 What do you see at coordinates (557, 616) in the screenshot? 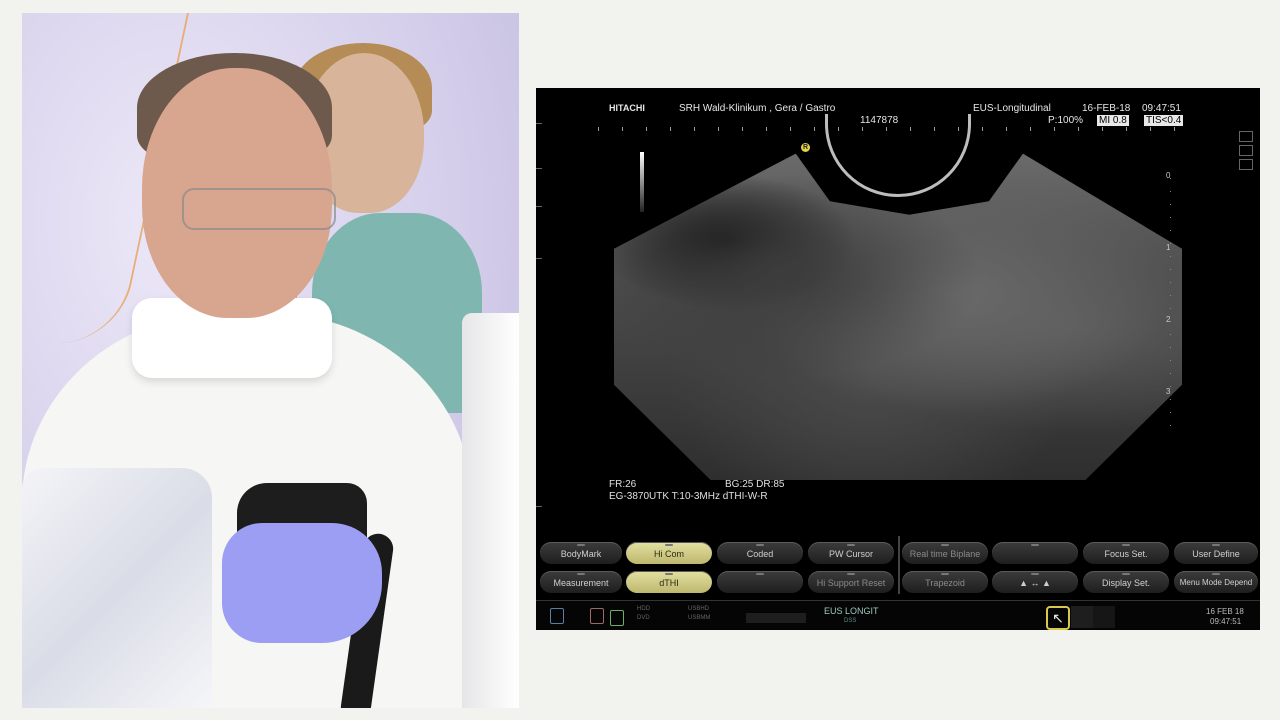
I see `monitor-icon` at bounding box center [557, 616].